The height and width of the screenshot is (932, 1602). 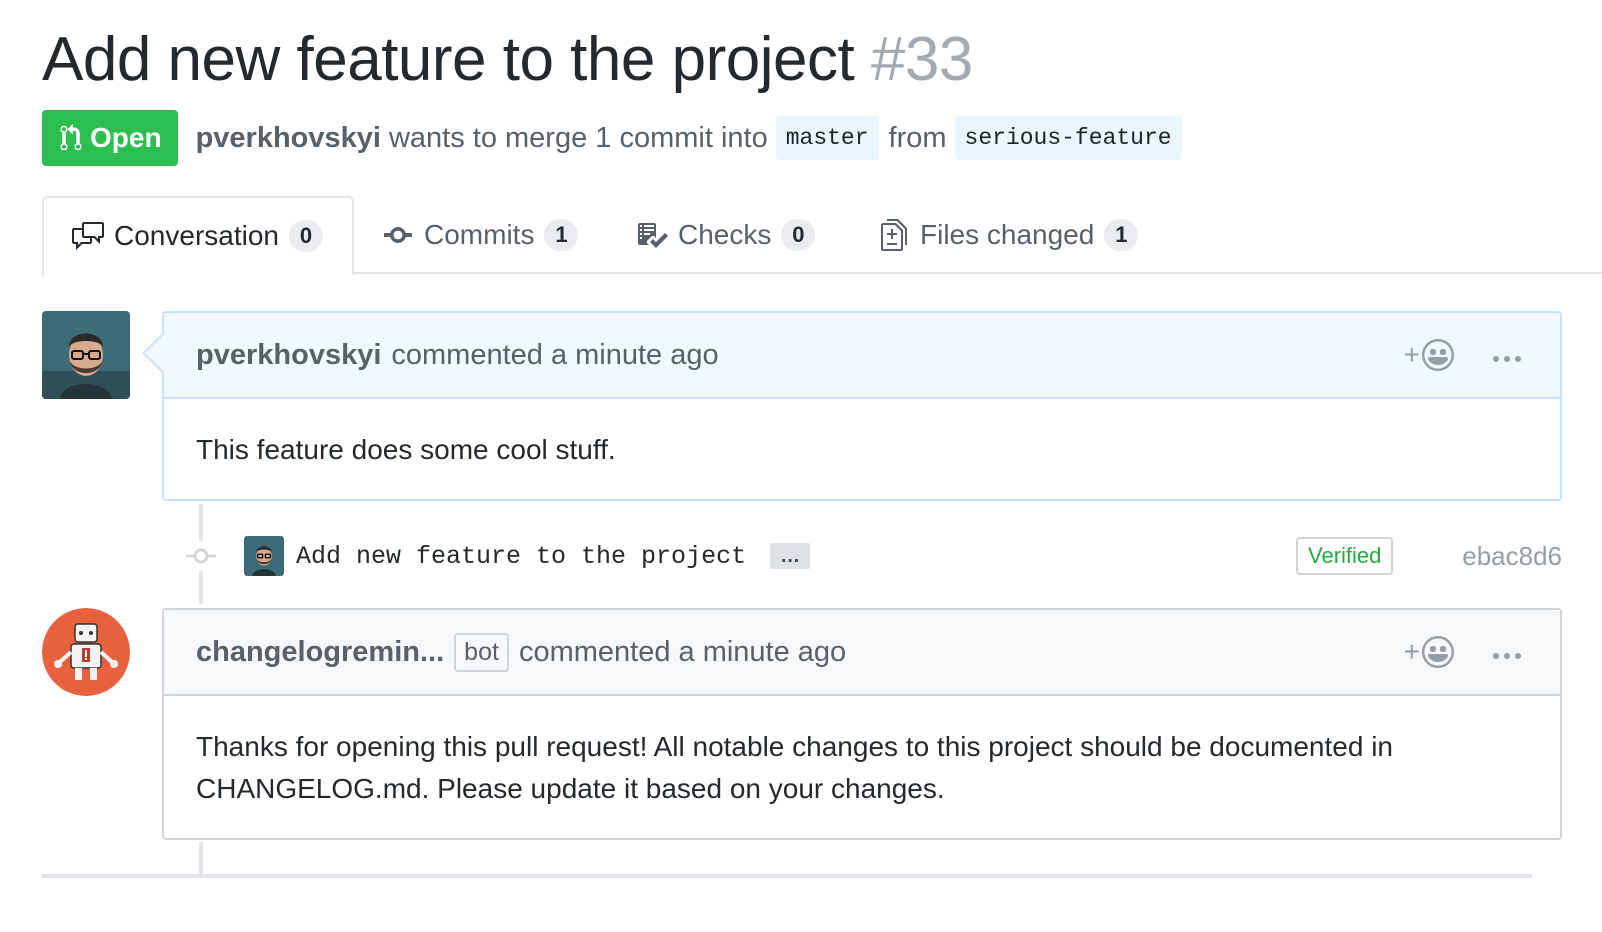 What do you see at coordinates (481, 652) in the screenshot?
I see `bot-badge: bot` at bounding box center [481, 652].